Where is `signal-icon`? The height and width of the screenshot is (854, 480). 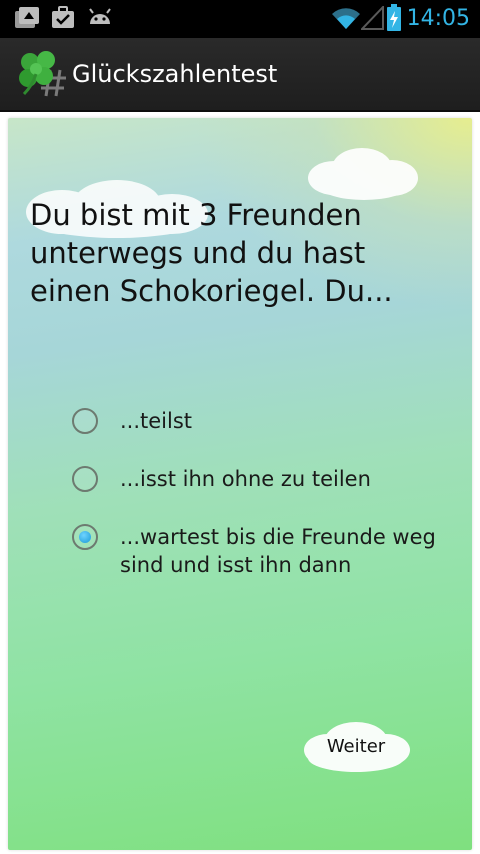 signal-icon is located at coordinates (372, 18).